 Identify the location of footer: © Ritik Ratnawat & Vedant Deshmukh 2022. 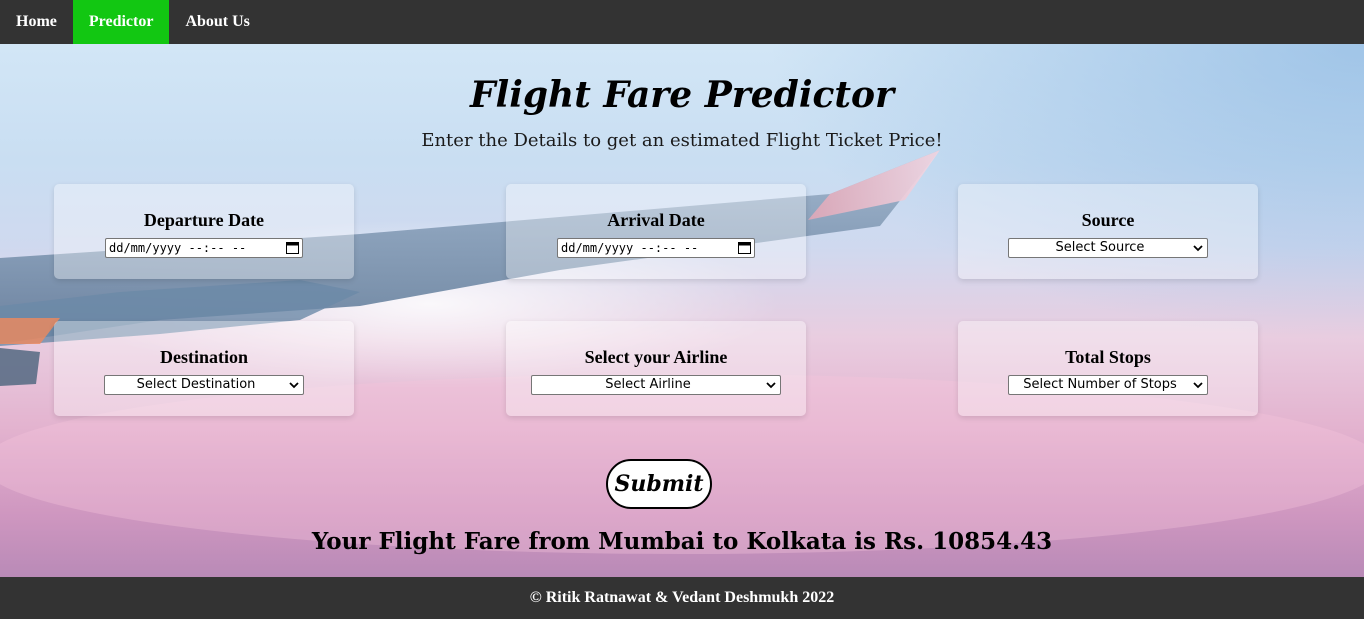
(682, 598).